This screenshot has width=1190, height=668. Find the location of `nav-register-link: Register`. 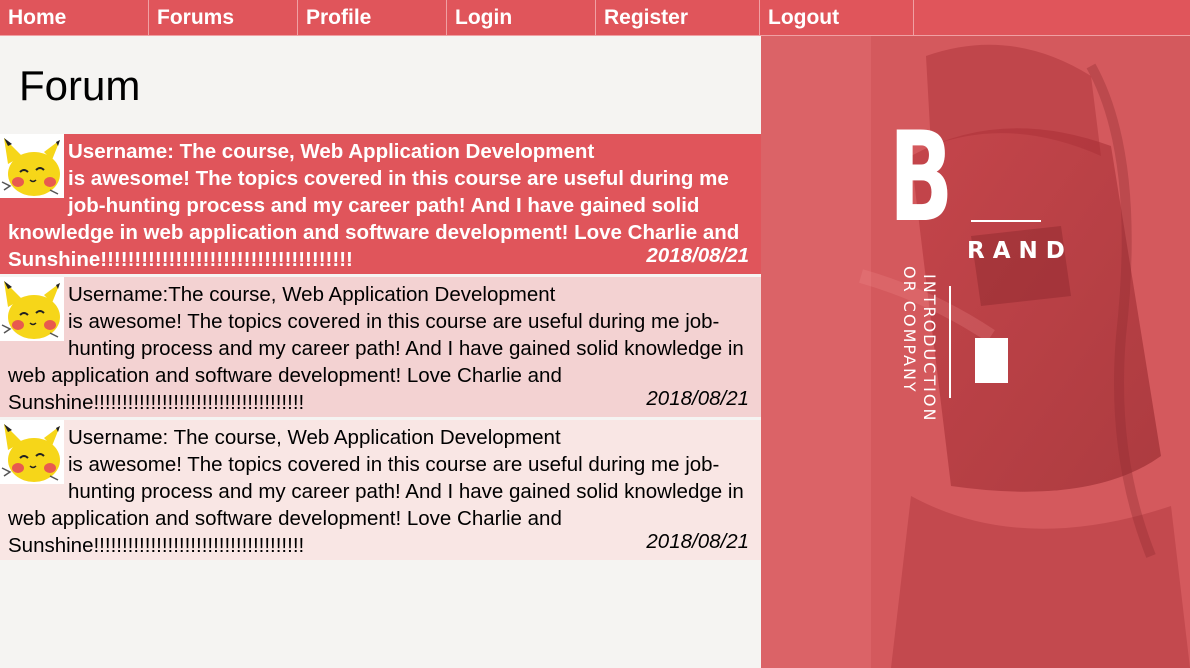

nav-register-link: Register is located at coordinates (678, 17).